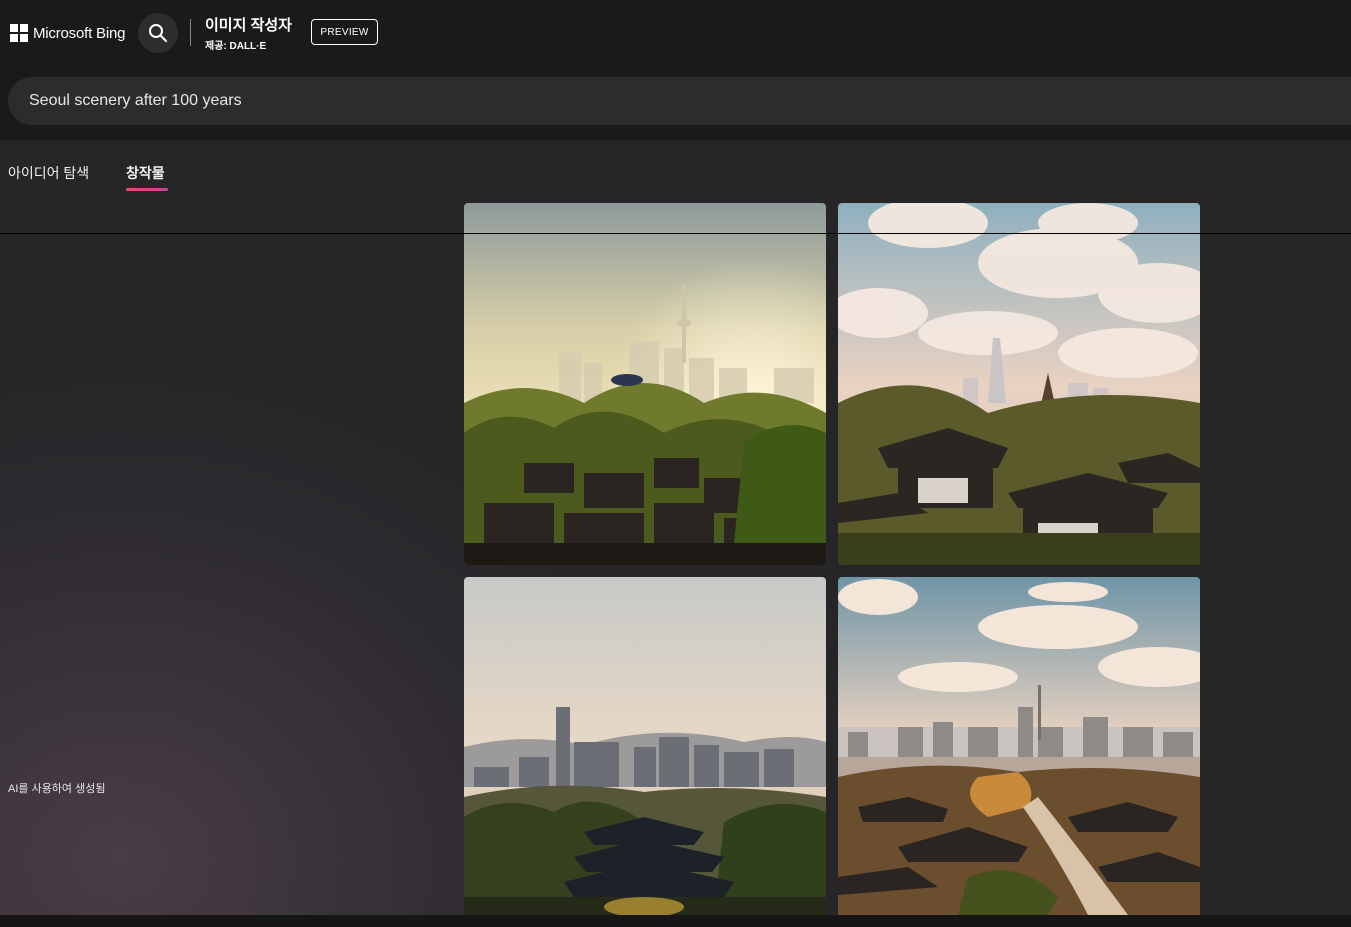  I want to click on brand-name: Microsoft Bing, so click(79, 33).